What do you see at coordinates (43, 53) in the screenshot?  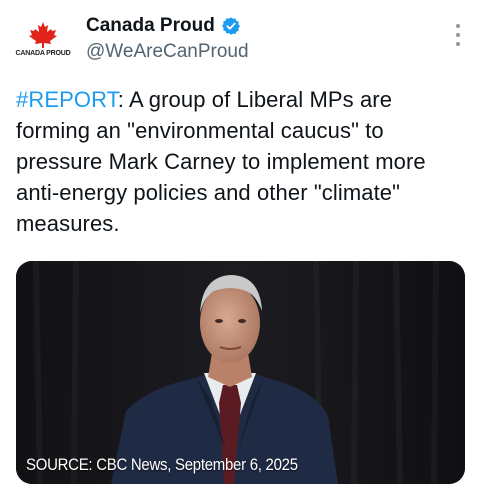 I see `avatar-label: CANADA PROUD` at bounding box center [43, 53].